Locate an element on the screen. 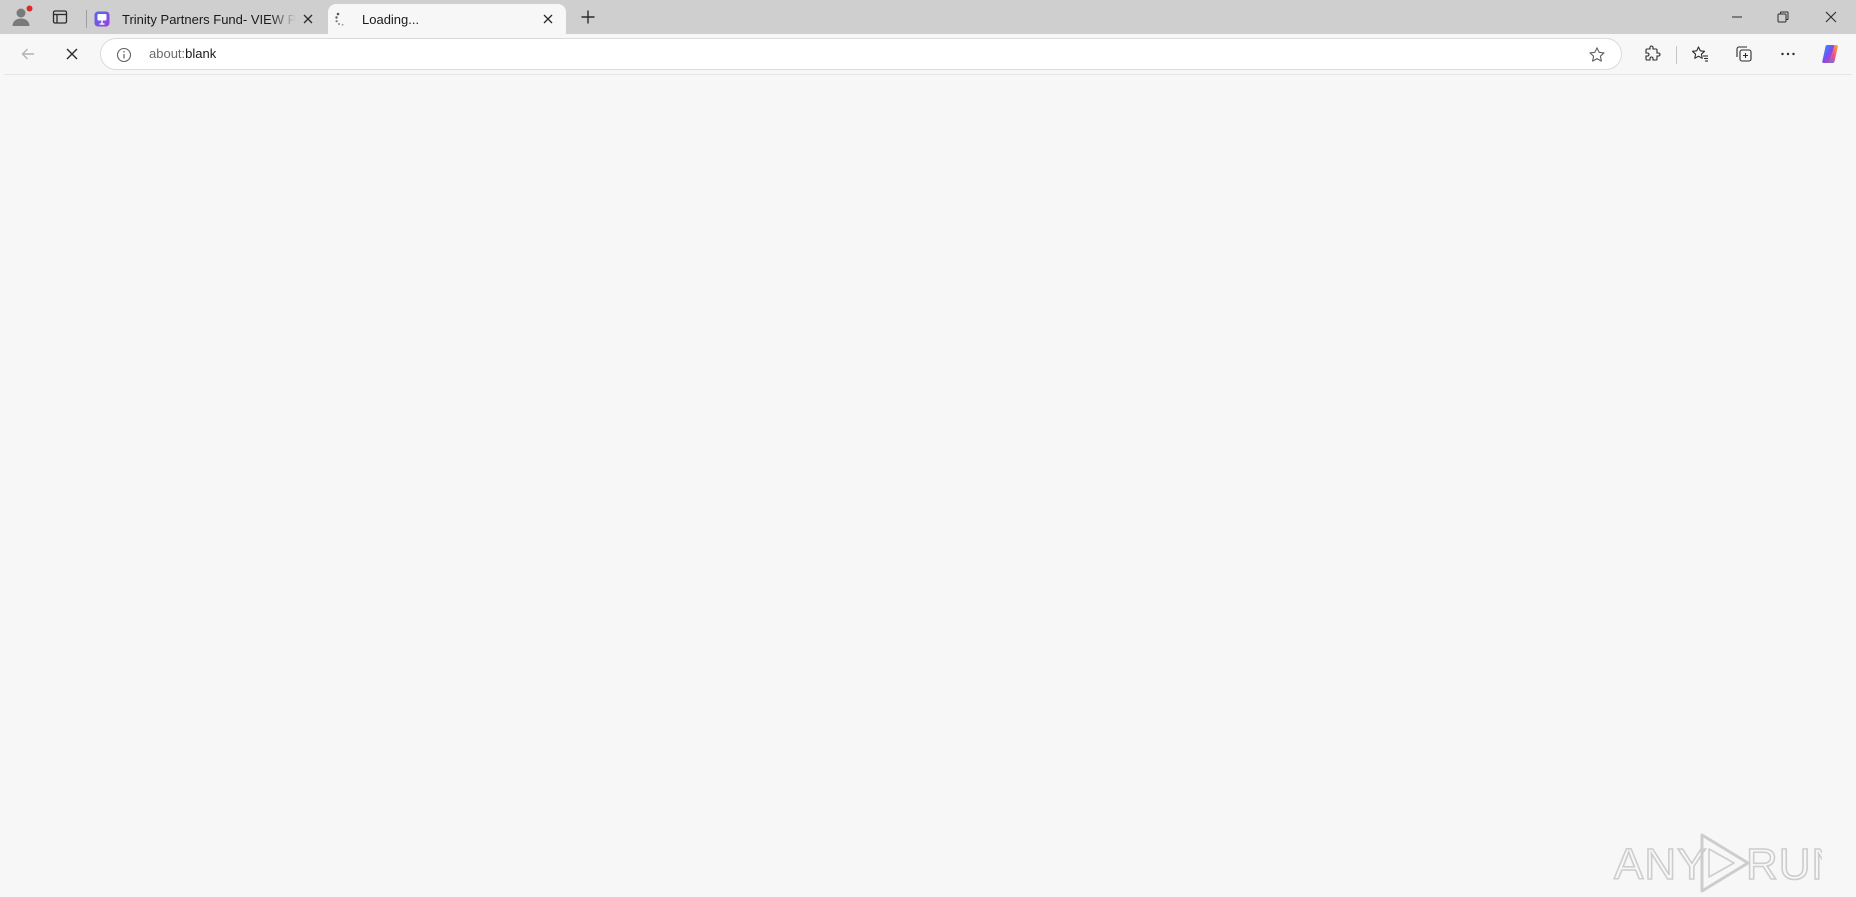 This screenshot has width=1856, height=897. collections-button is located at coordinates (1744, 54).